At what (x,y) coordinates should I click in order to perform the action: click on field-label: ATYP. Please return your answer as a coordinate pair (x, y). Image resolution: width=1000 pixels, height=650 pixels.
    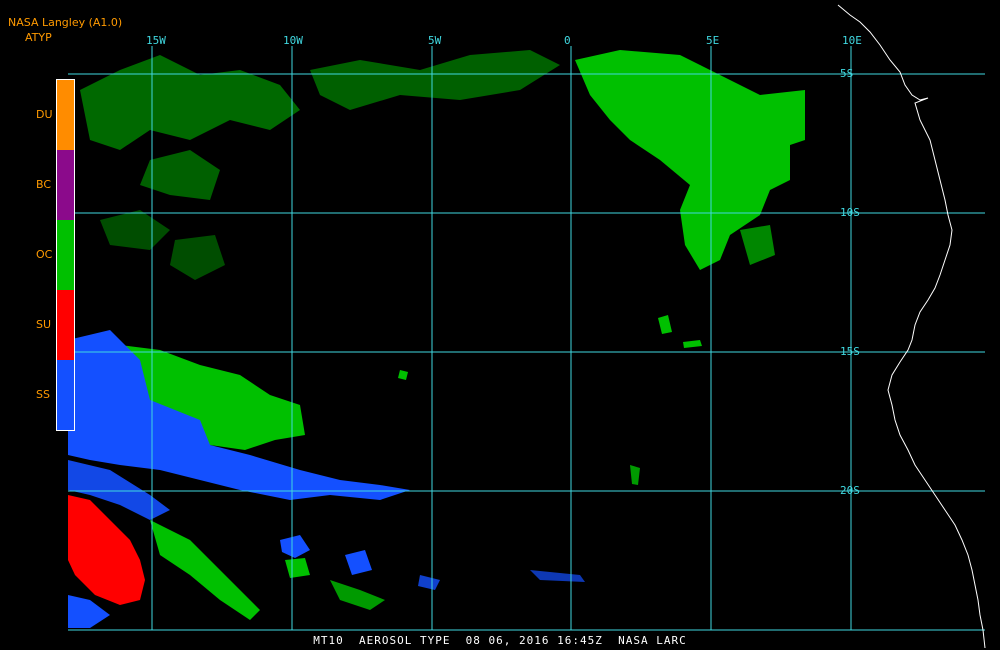
    Looking at the image, I should click on (38, 37).